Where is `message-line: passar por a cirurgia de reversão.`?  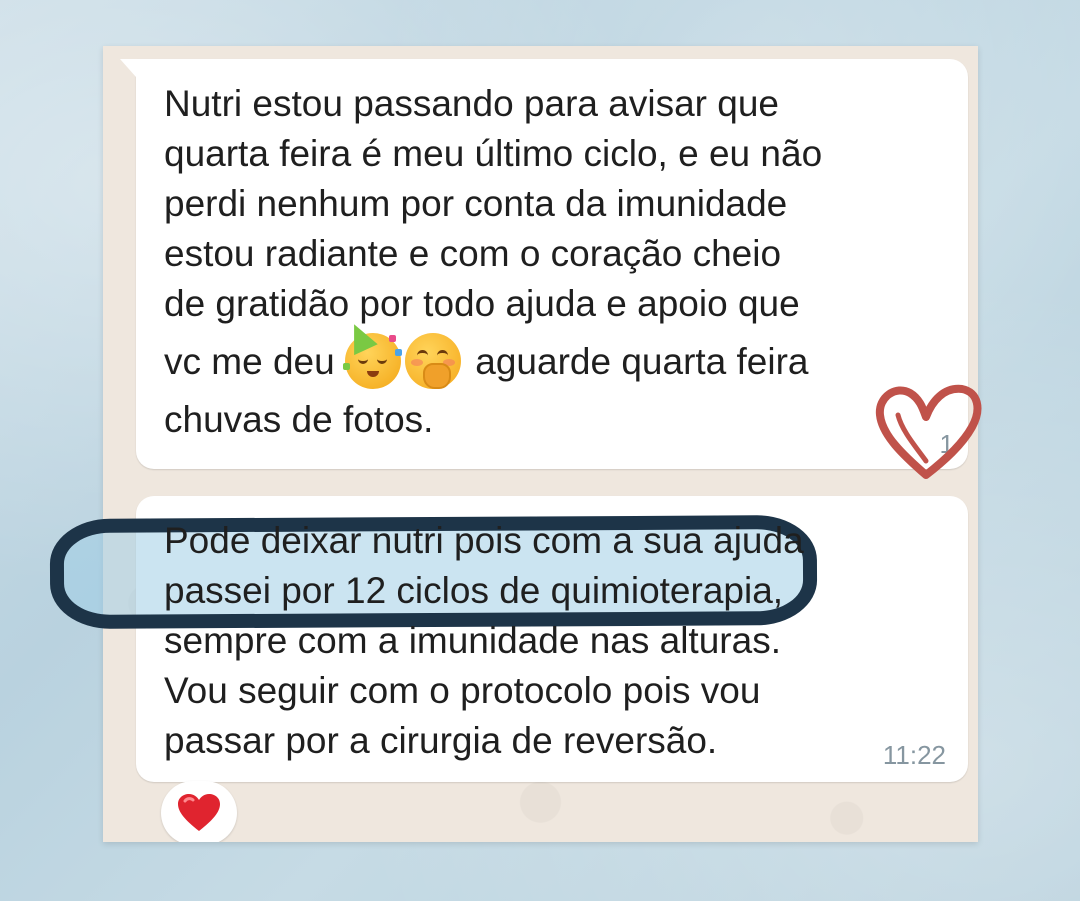
message-line: passar por a cirurgia de reversão. is located at coordinates (441, 740).